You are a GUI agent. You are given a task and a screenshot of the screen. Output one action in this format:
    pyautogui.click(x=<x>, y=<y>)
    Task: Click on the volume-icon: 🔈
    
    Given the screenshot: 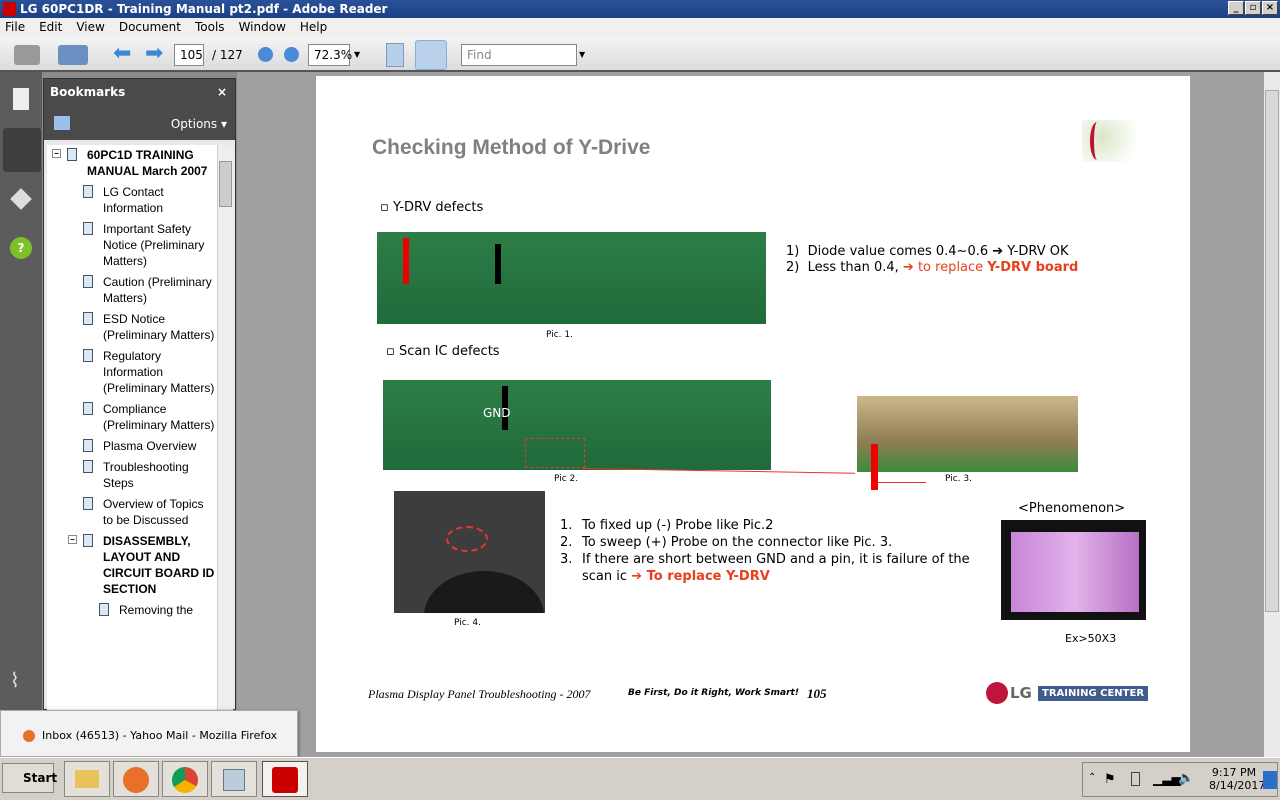 What is the action you would take?
    pyautogui.click(x=1186, y=778)
    